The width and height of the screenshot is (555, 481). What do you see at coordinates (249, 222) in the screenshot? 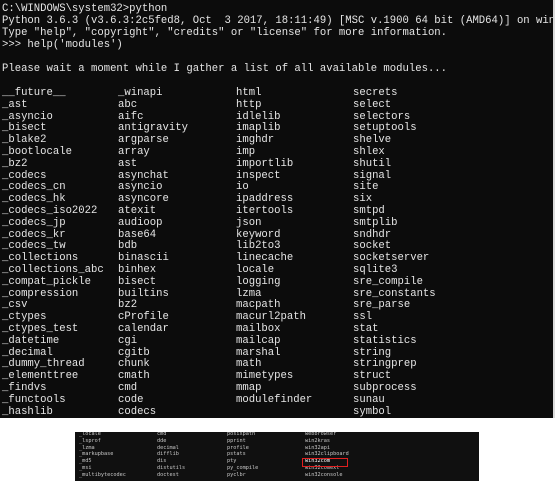
I see `module-name: json` at bounding box center [249, 222].